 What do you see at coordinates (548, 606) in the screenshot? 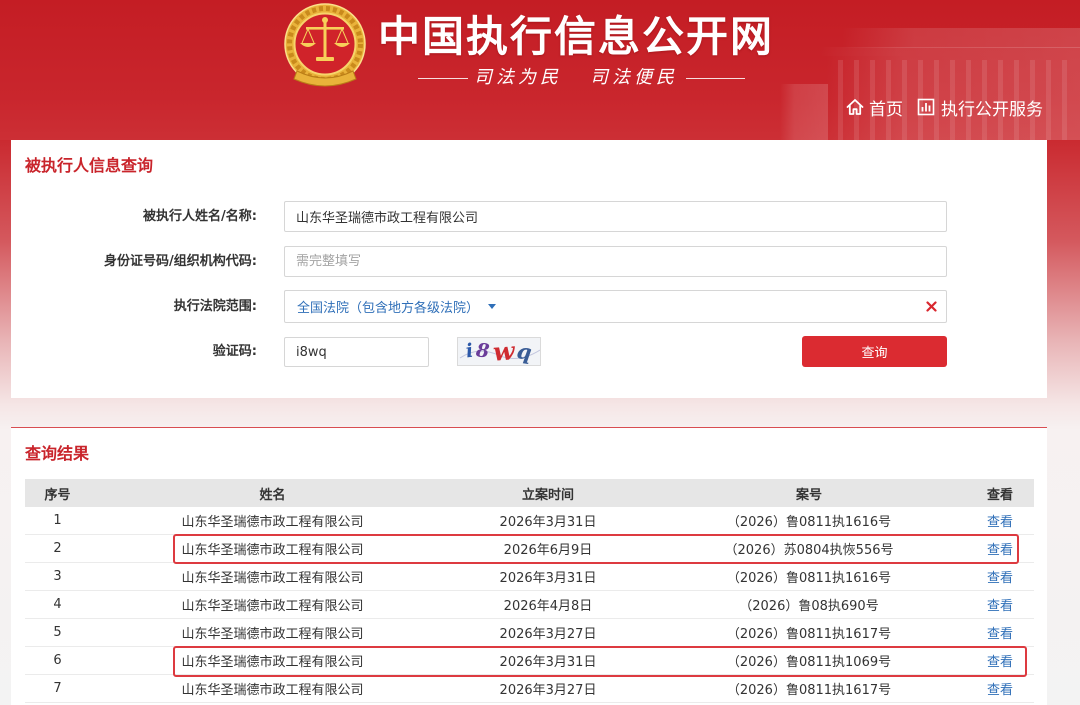
I see `cell-filing-date: 2026年4月8日` at bounding box center [548, 606].